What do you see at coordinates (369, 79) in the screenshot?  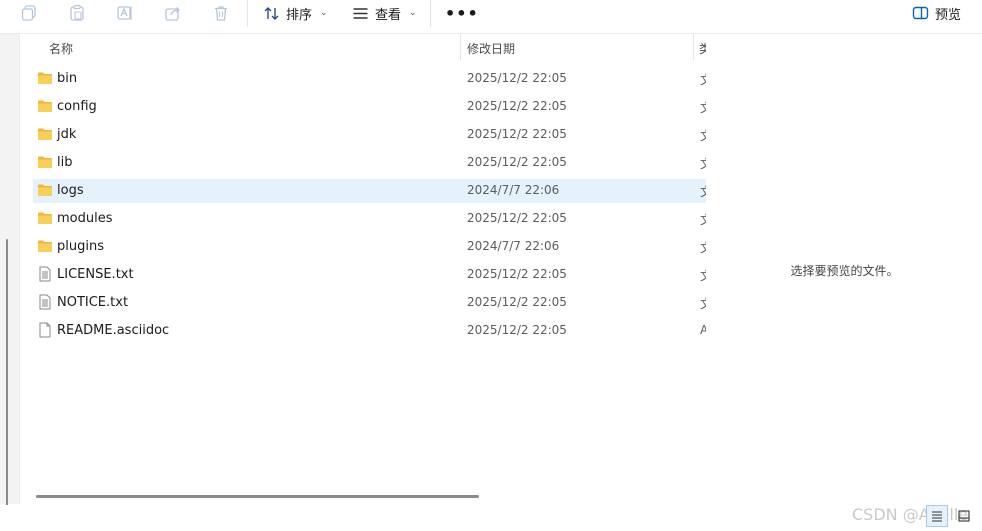 I see `file-row-bin: bin 2025/12/2 22:05 文` at bounding box center [369, 79].